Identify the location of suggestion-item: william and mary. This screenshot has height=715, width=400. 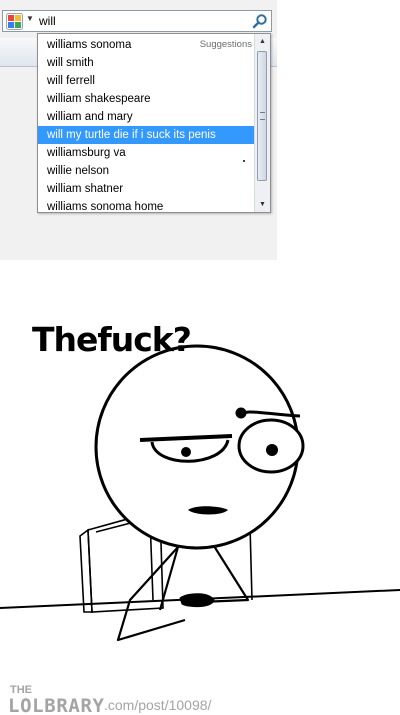
(147, 117).